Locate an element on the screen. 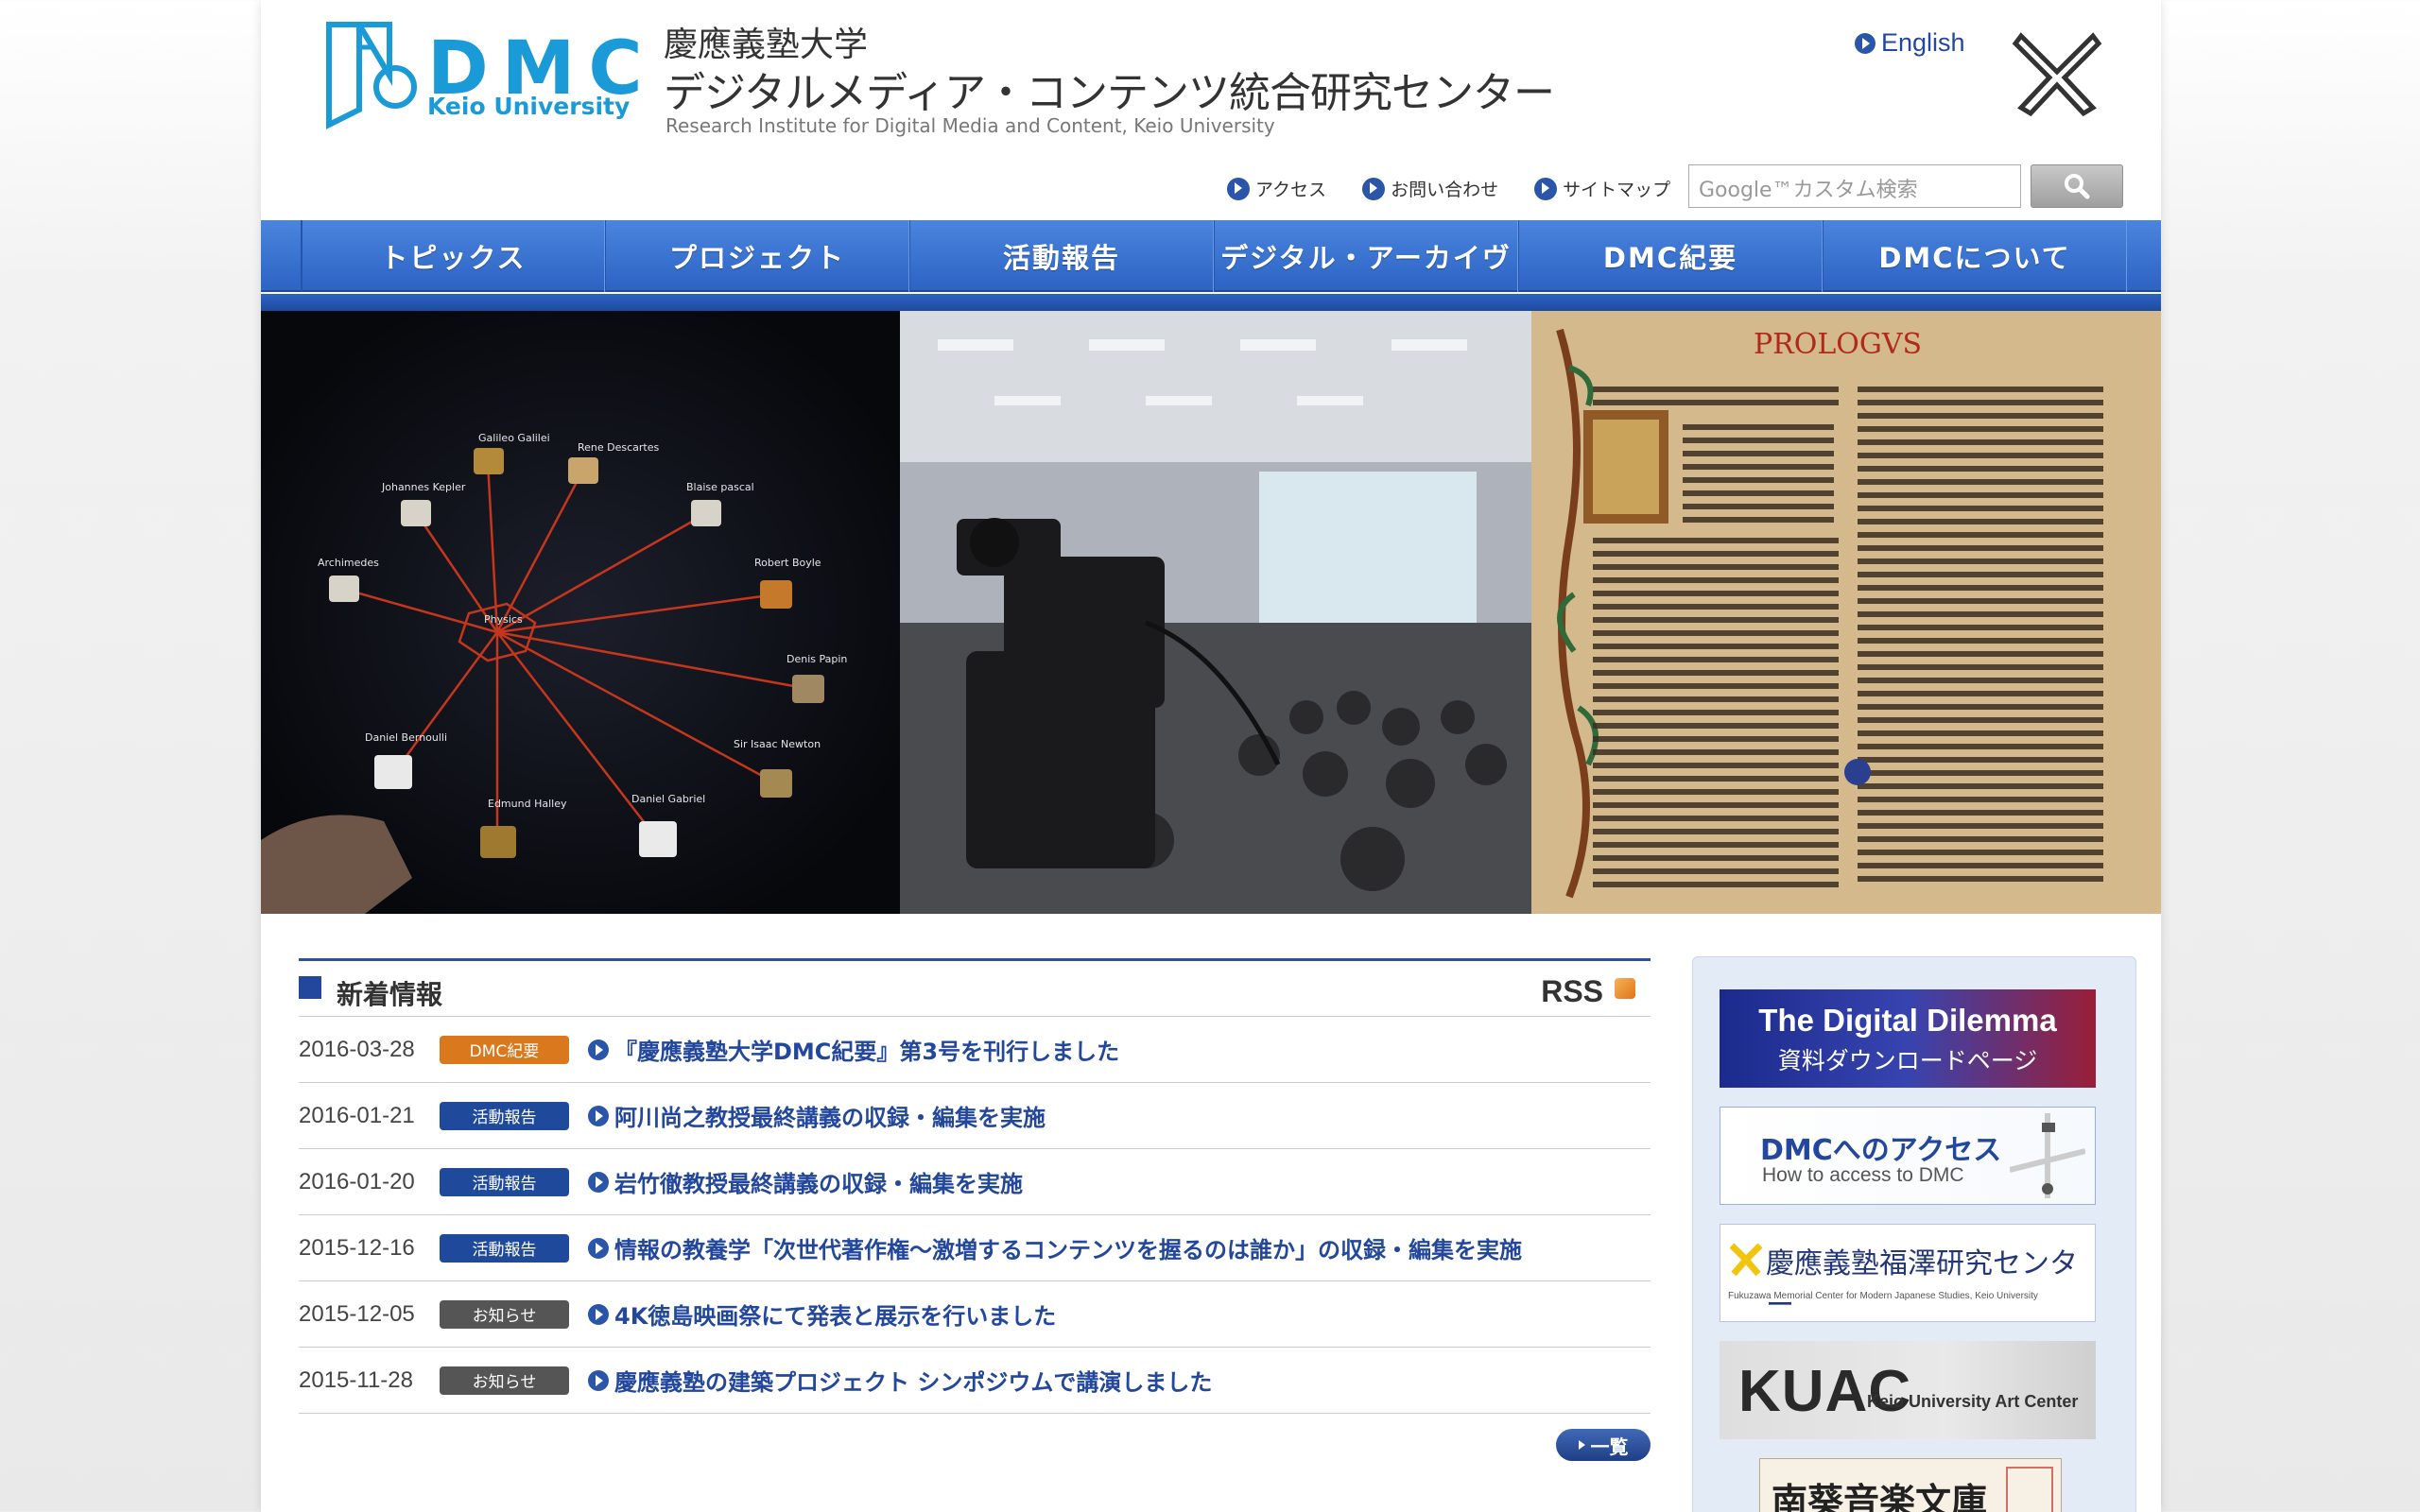  banner-digital-dilemma: The Digital Dilemma 資料ダウンロードページ is located at coordinates (1908, 1038).